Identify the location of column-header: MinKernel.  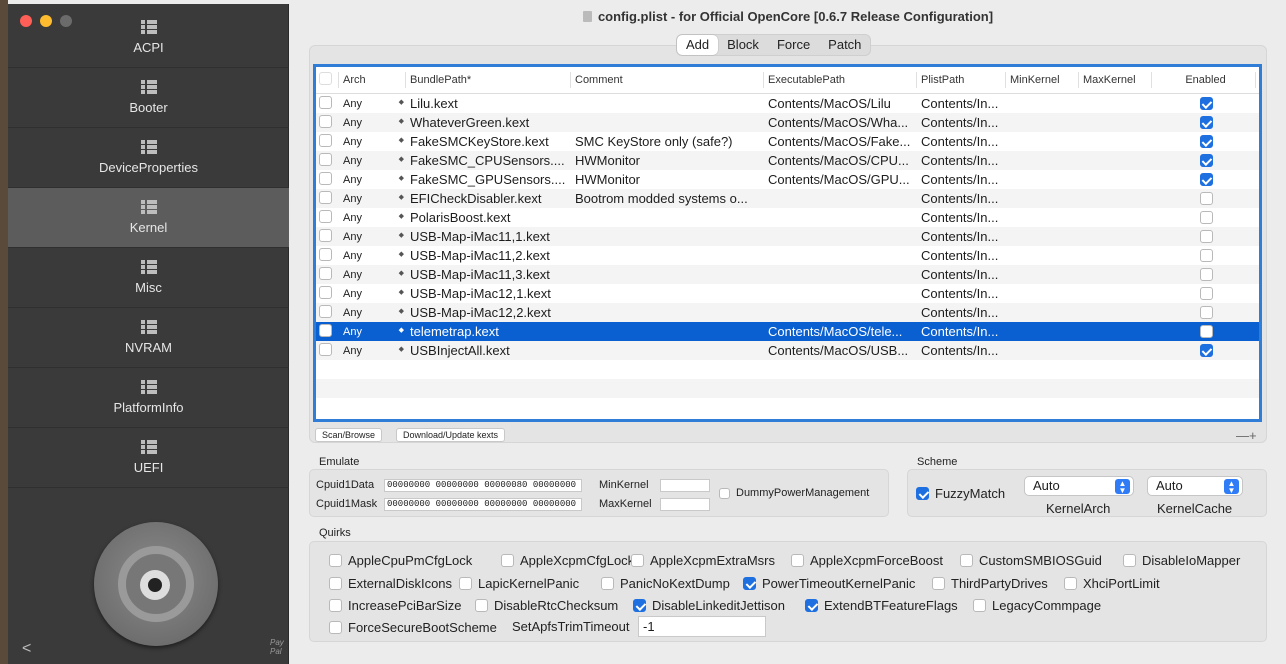
(1042, 80).